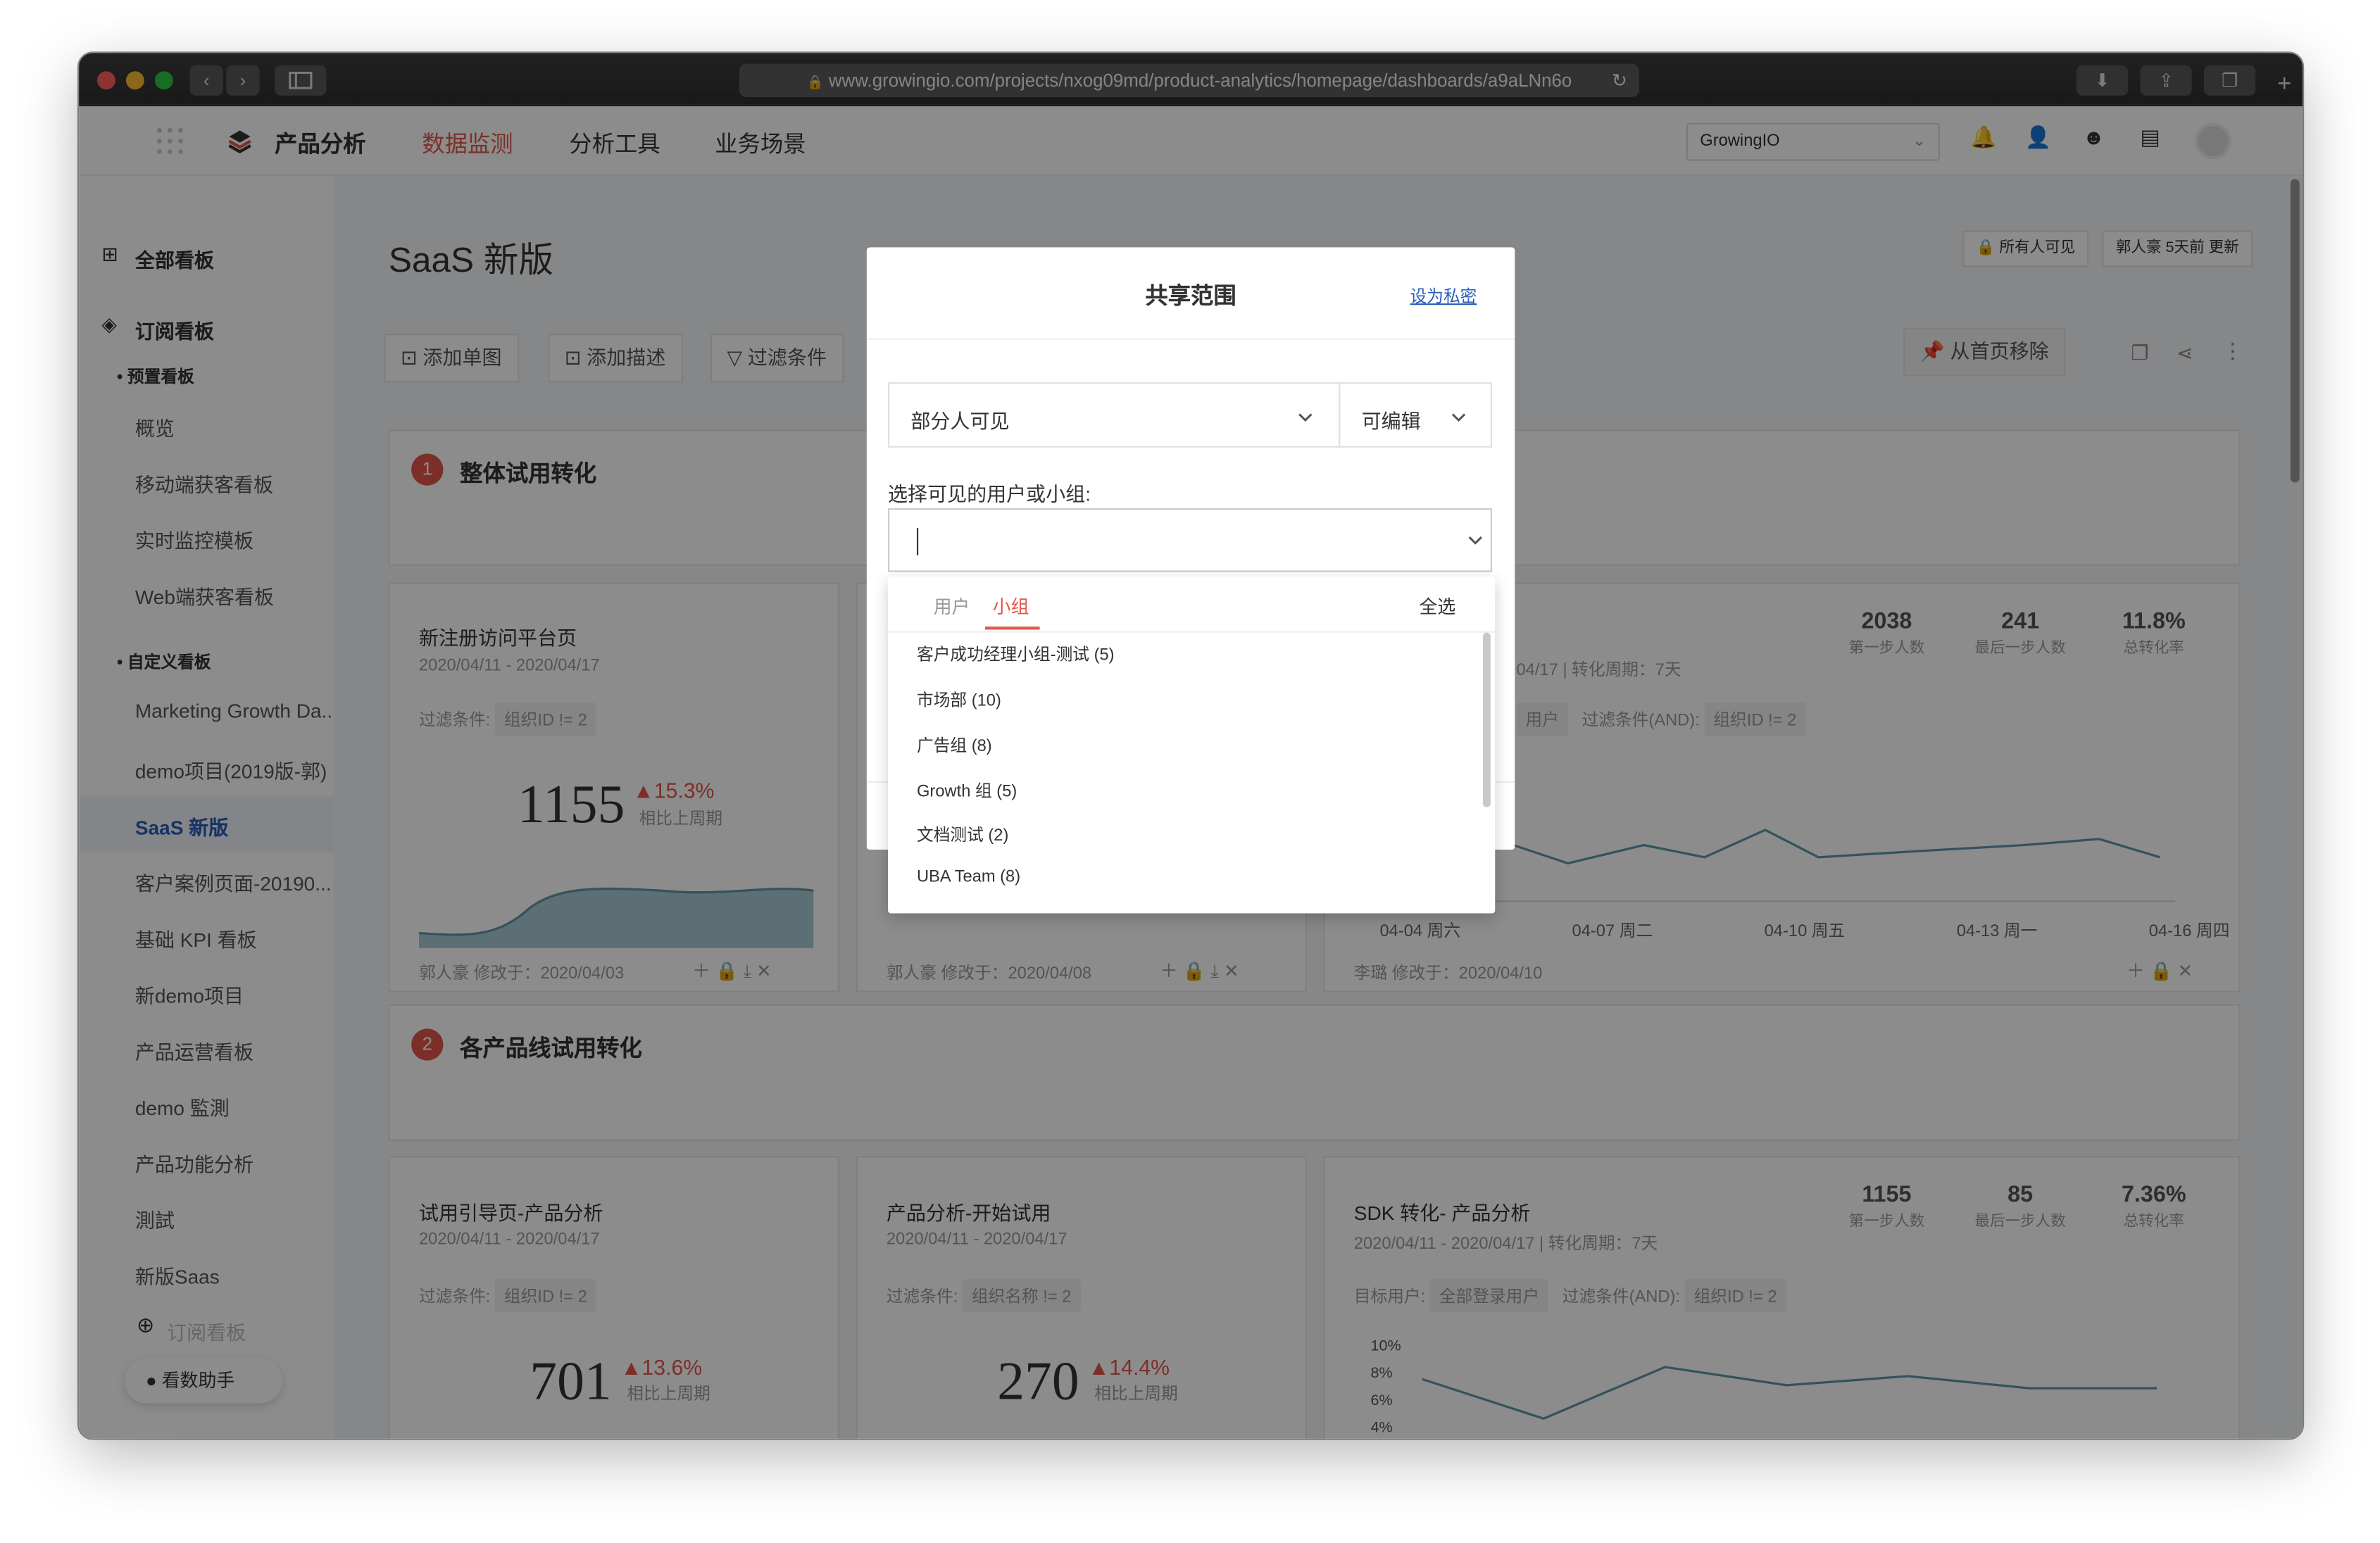 This screenshot has height=1543, width=2380. Describe the element at coordinates (1887, 1195) in the screenshot. I see `stat-value: 1155` at that location.